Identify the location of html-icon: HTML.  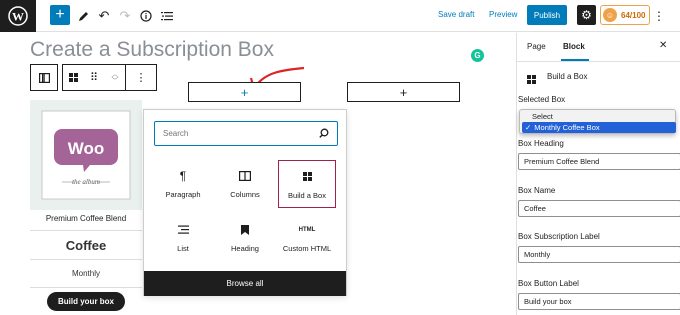
(307, 229).